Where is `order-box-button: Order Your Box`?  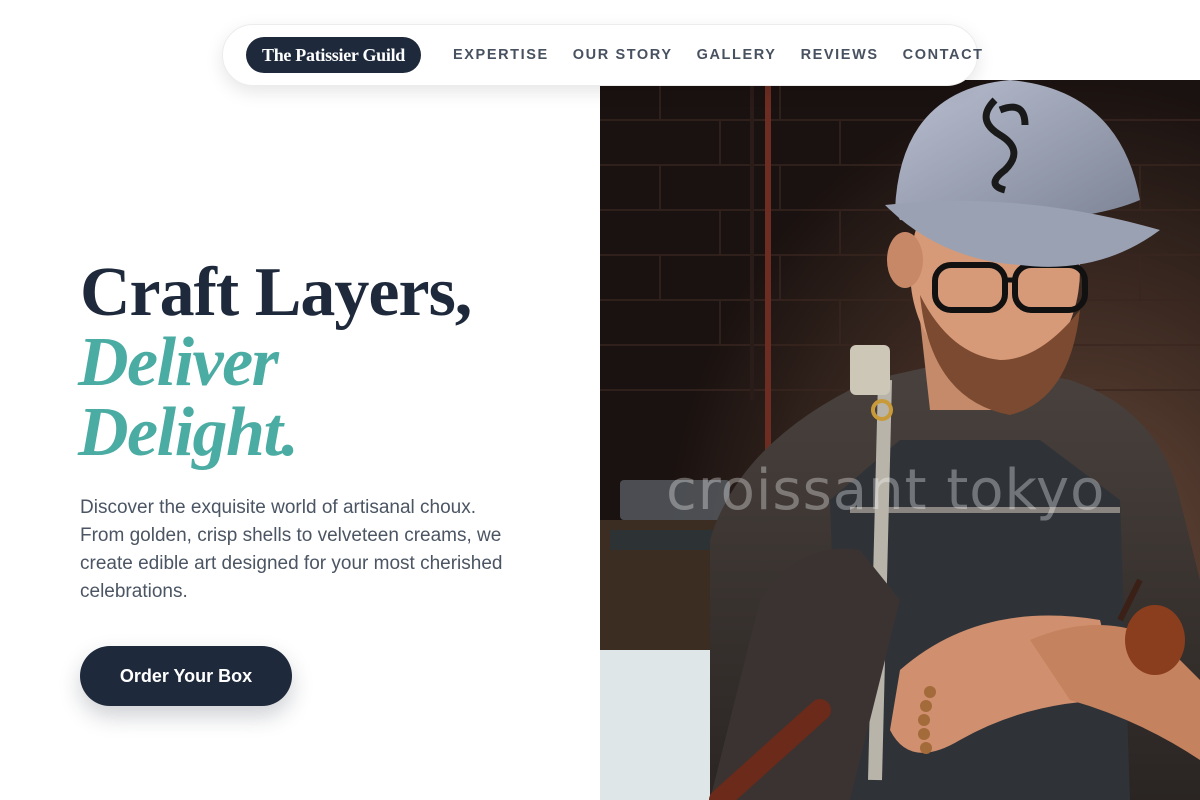 order-box-button: Order Your Box is located at coordinates (186, 676).